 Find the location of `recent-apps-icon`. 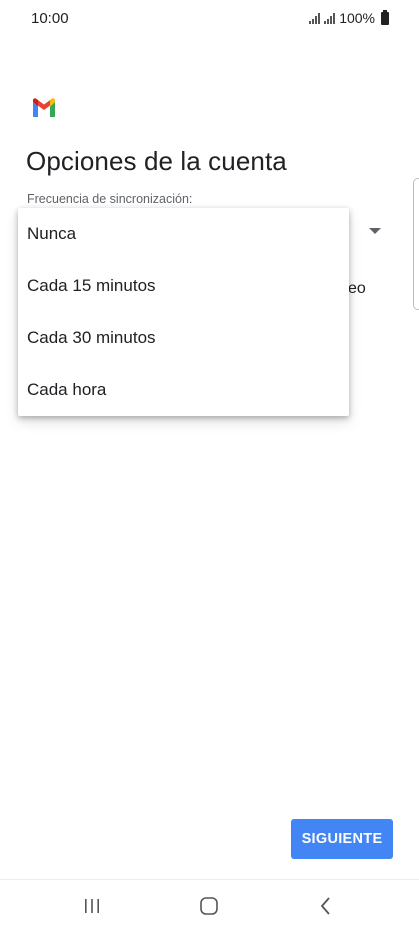

recent-apps-icon is located at coordinates (92, 906).